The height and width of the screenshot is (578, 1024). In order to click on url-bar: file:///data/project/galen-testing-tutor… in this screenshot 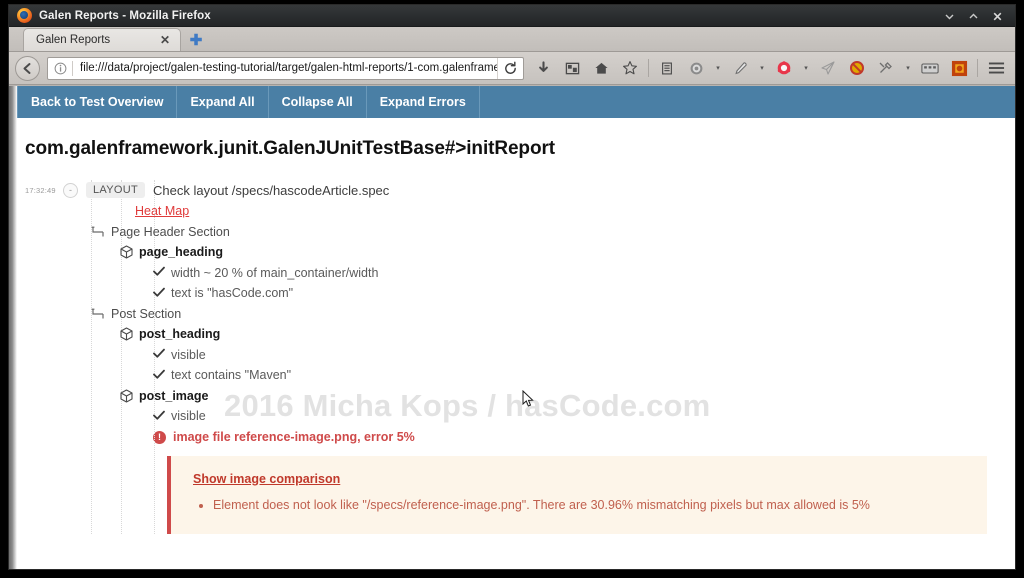, I will do `click(285, 68)`.